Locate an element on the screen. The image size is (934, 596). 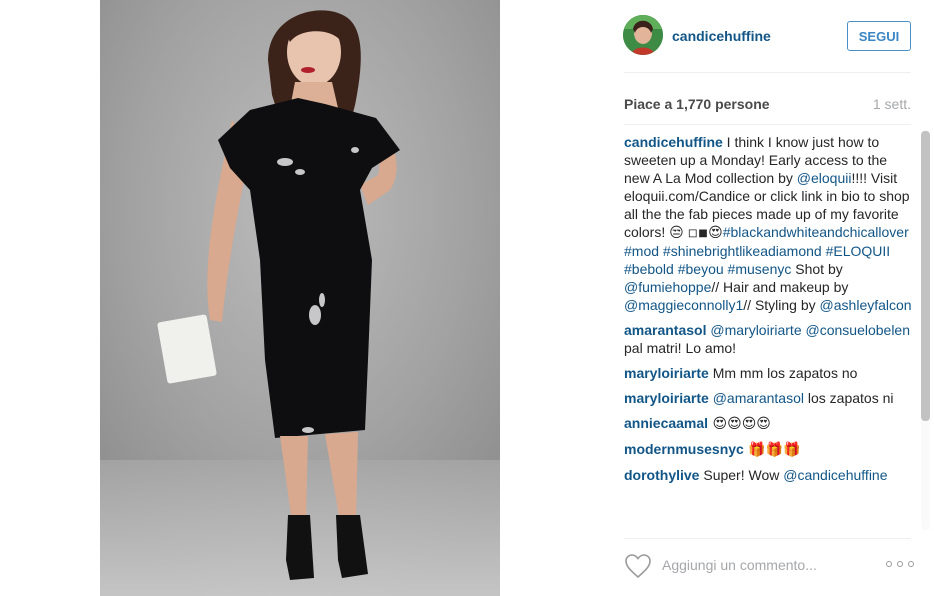
footer-divider is located at coordinates (767, 538).